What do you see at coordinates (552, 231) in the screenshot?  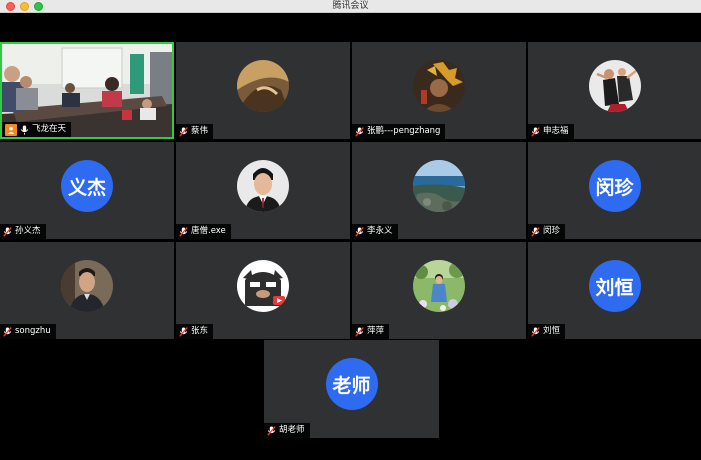 I see `participant-name: 闵珍` at bounding box center [552, 231].